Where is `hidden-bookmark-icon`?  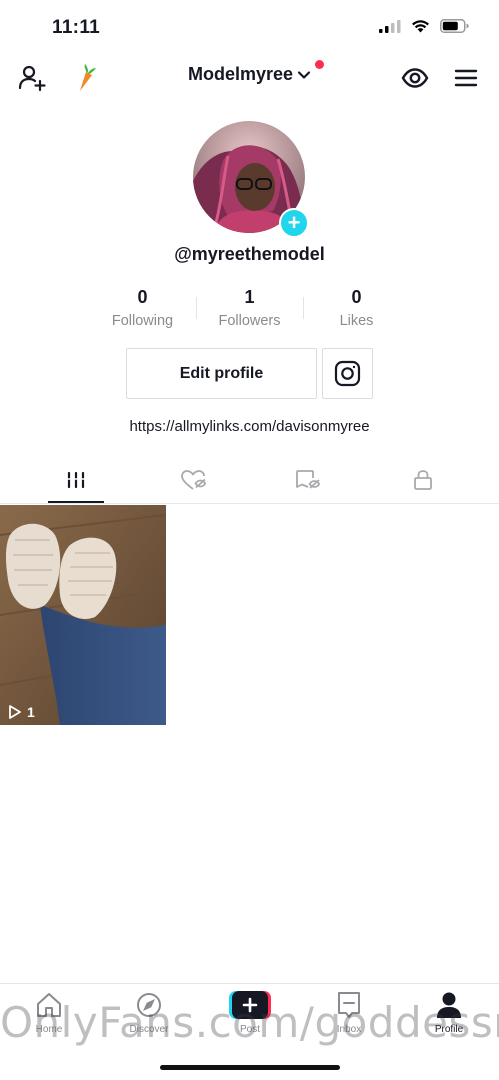 hidden-bookmark-icon is located at coordinates (308, 479).